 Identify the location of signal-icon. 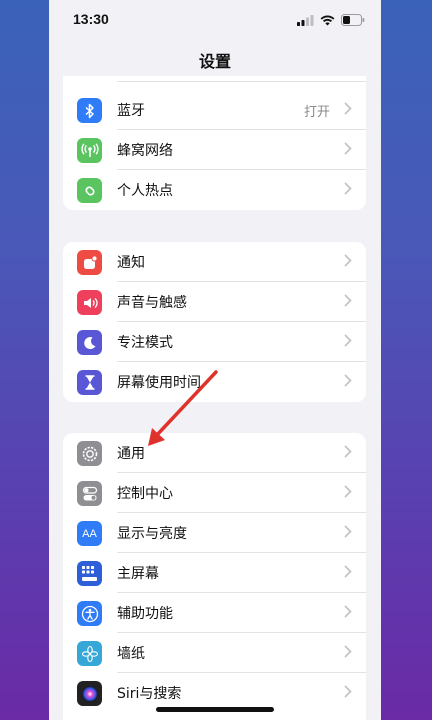
(305, 20).